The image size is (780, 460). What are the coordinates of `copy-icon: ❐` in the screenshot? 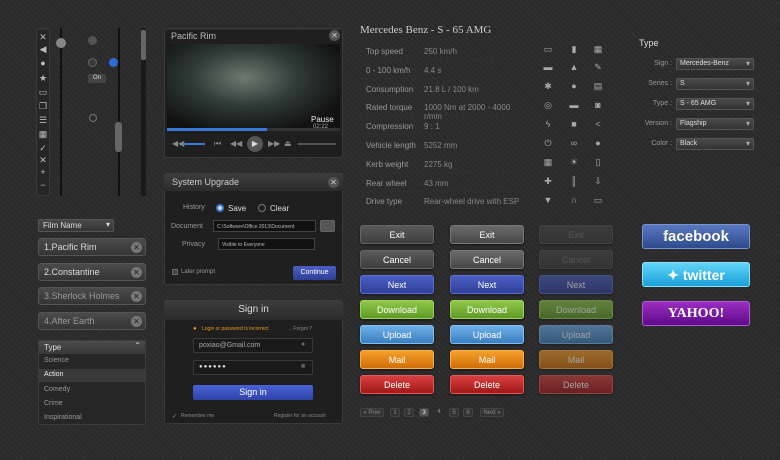 It's located at (43, 107).